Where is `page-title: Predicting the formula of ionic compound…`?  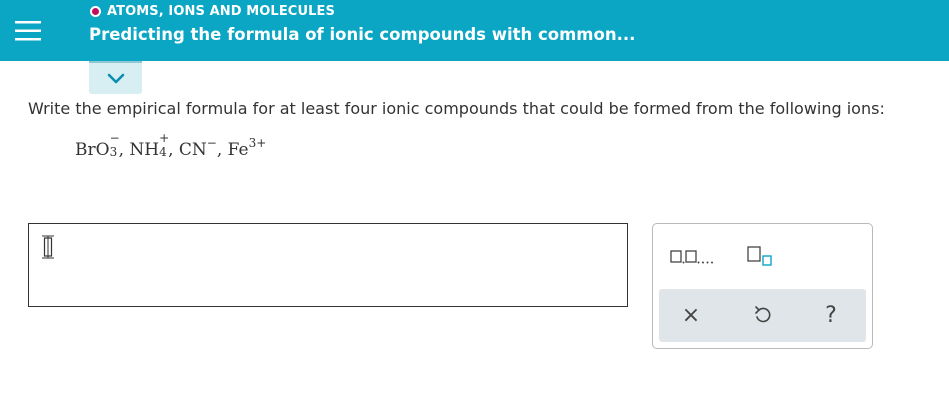
page-title: Predicting the formula of ionic compound… is located at coordinates (362, 34).